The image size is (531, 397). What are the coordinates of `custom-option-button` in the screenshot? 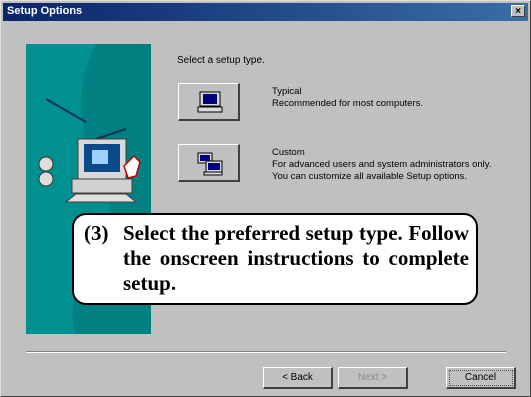 It's located at (209, 163).